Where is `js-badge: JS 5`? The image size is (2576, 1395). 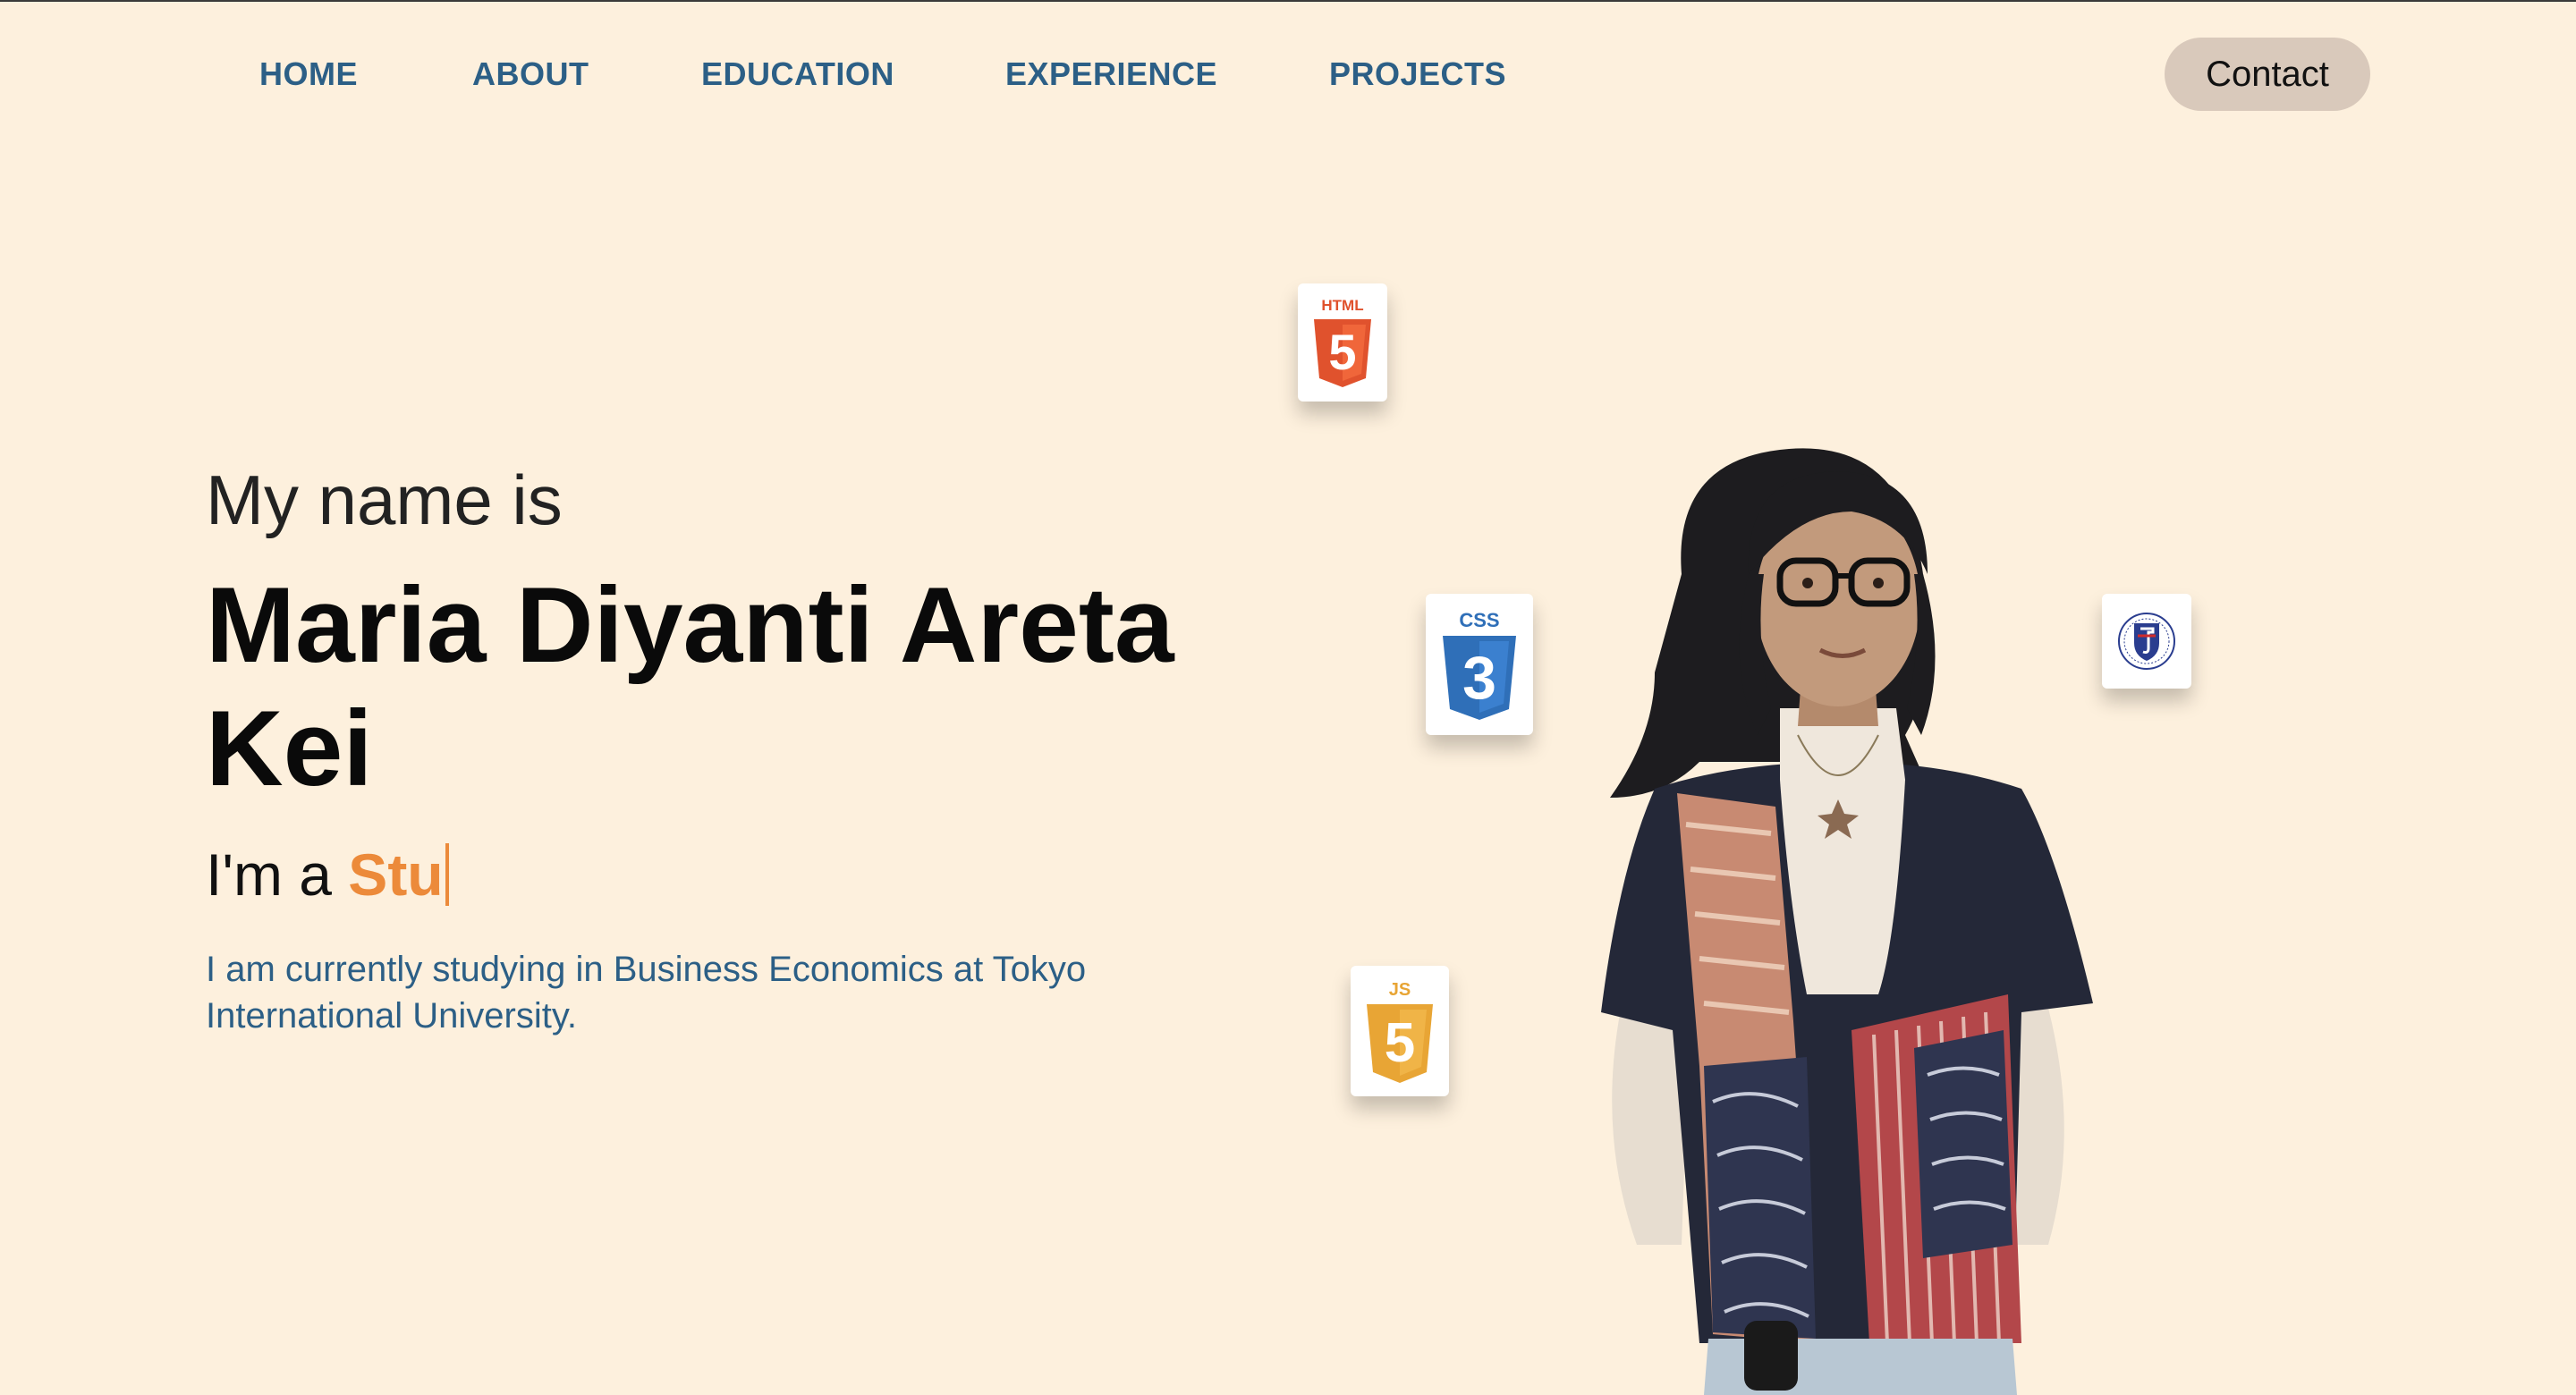
js-badge: JS 5 is located at coordinates (1400, 1031).